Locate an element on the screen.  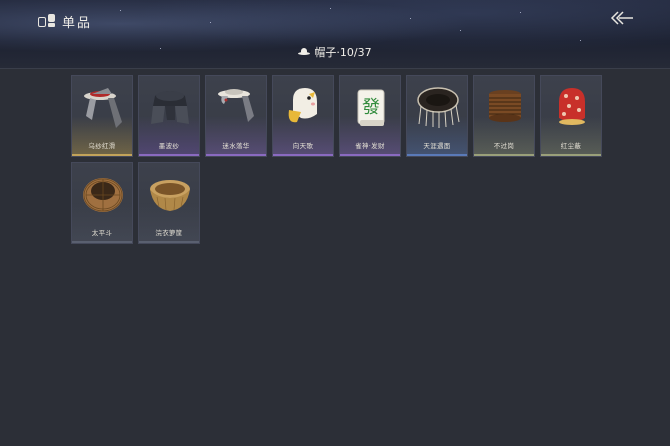
item-card: 不过岗 is located at coordinates (504, 116).